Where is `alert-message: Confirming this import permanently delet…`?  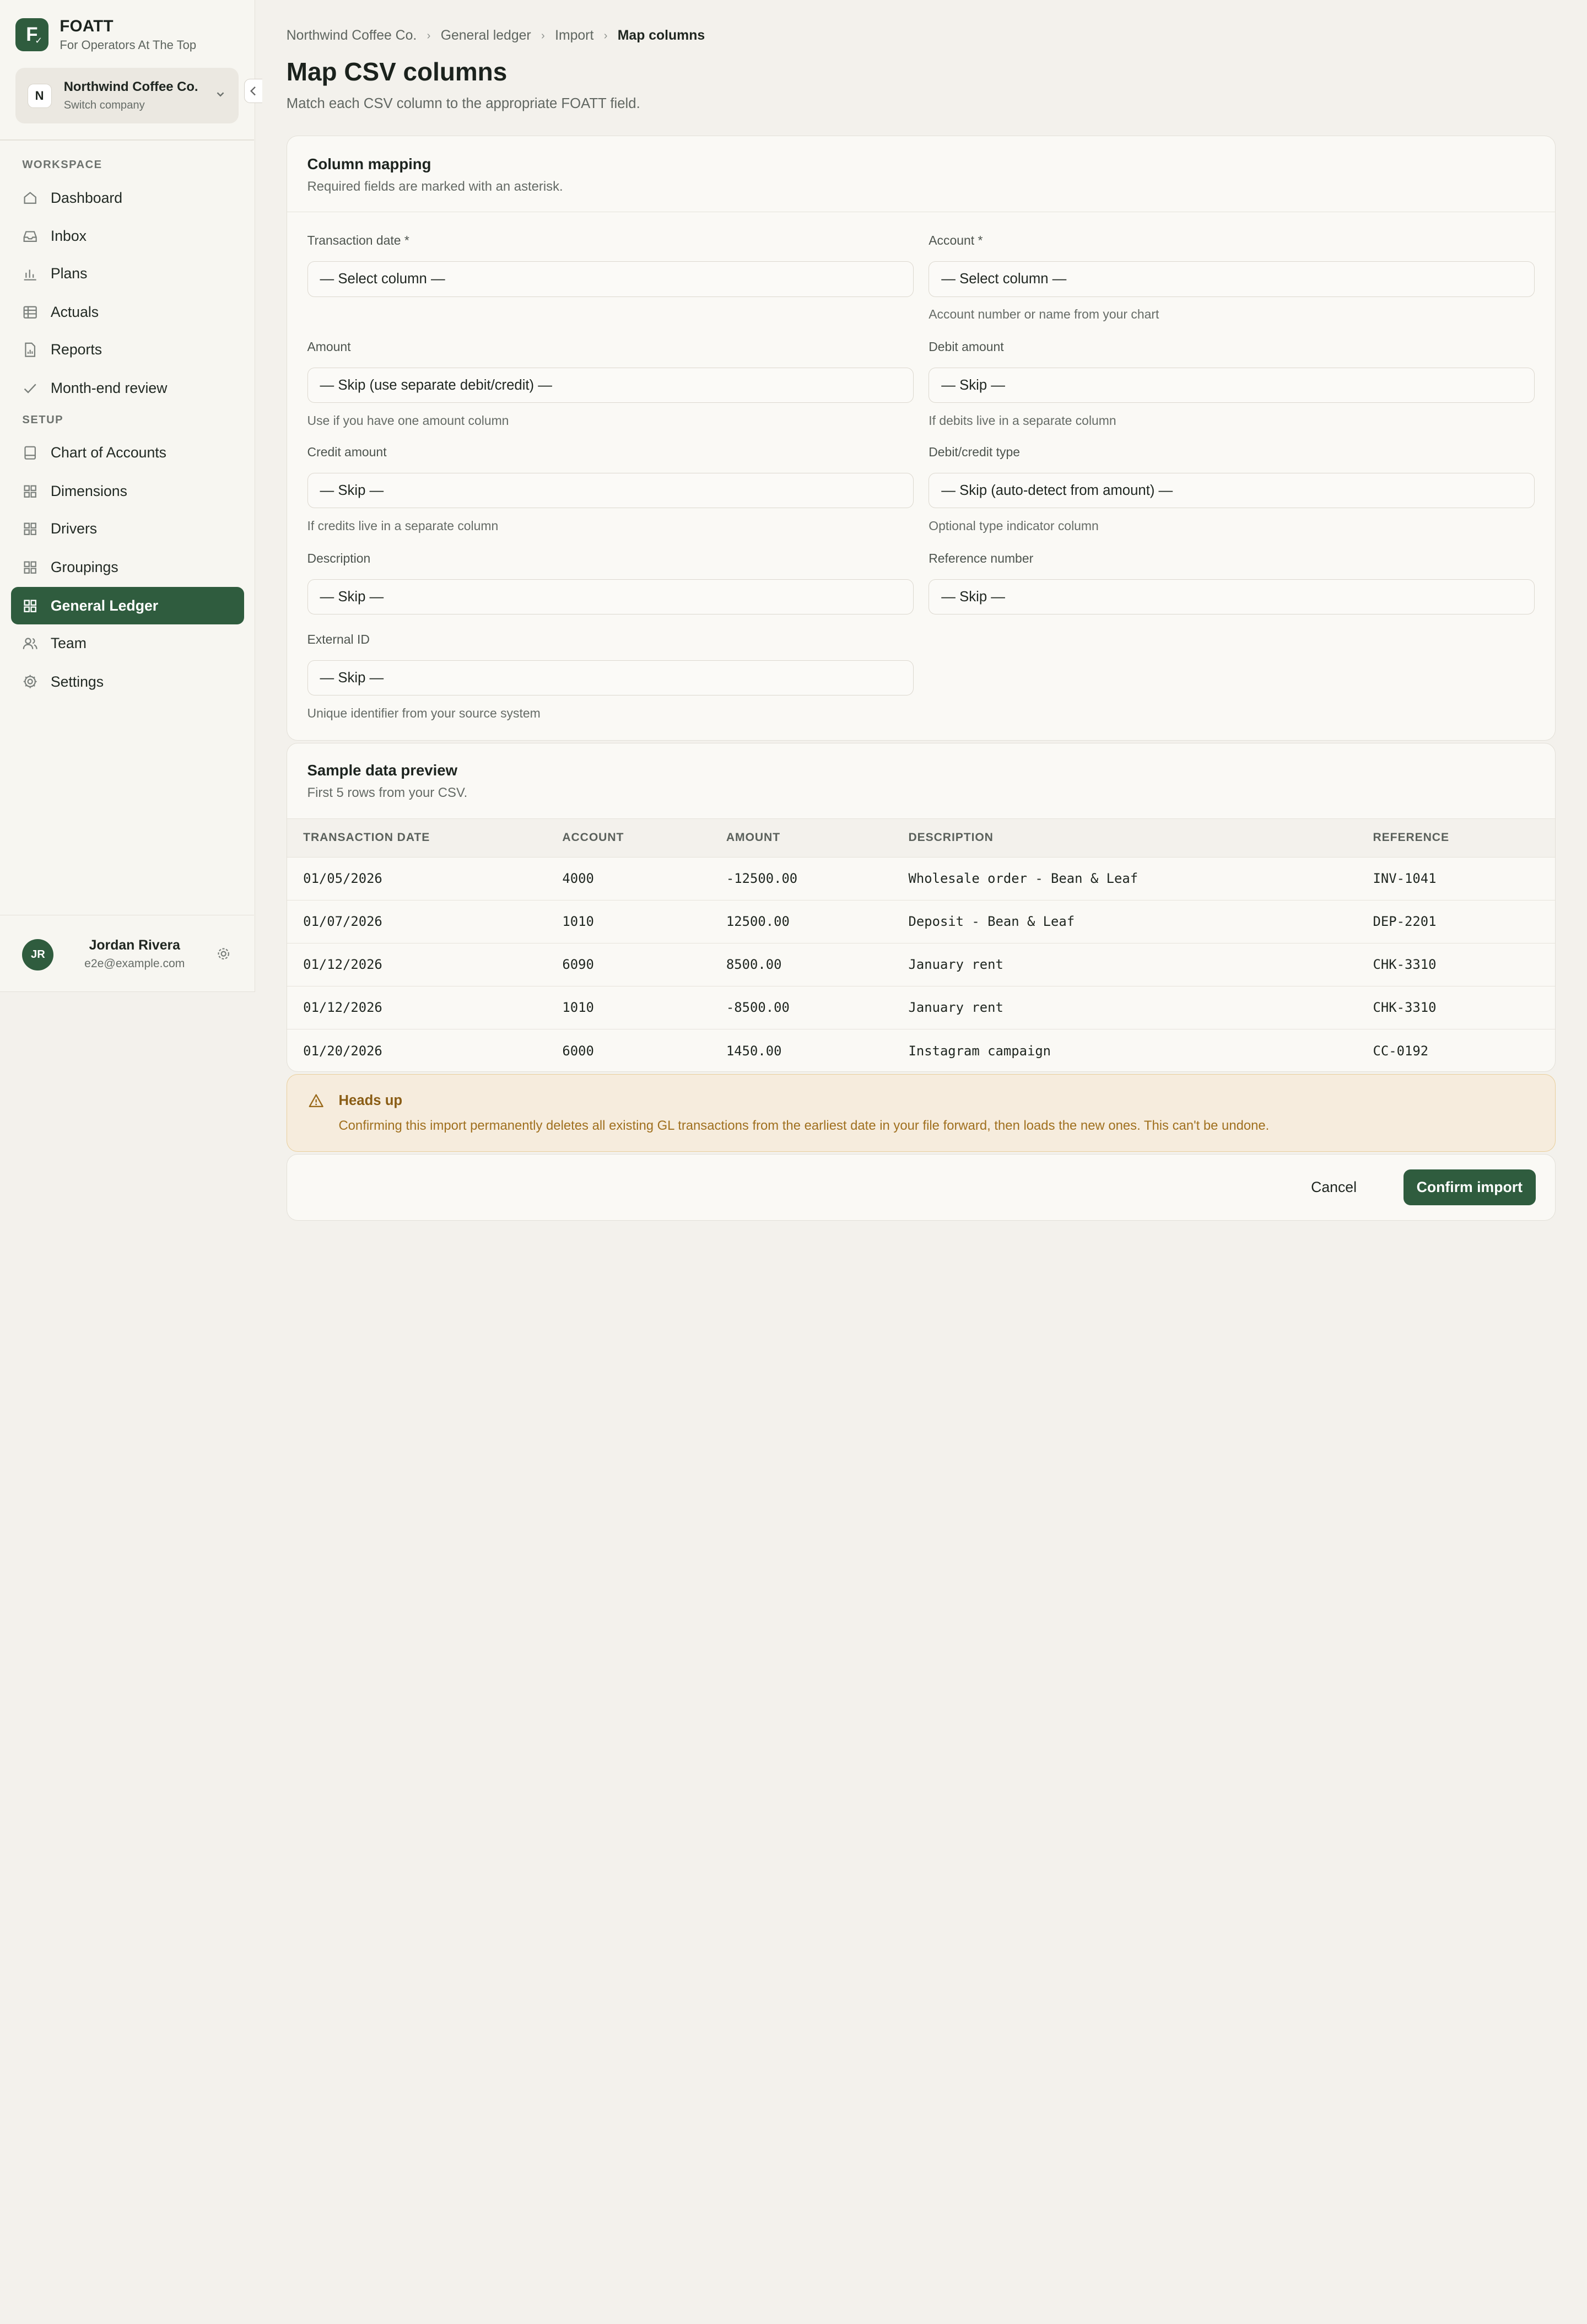 alert-message: Confirming this import permanently delet… is located at coordinates (804, 1125).